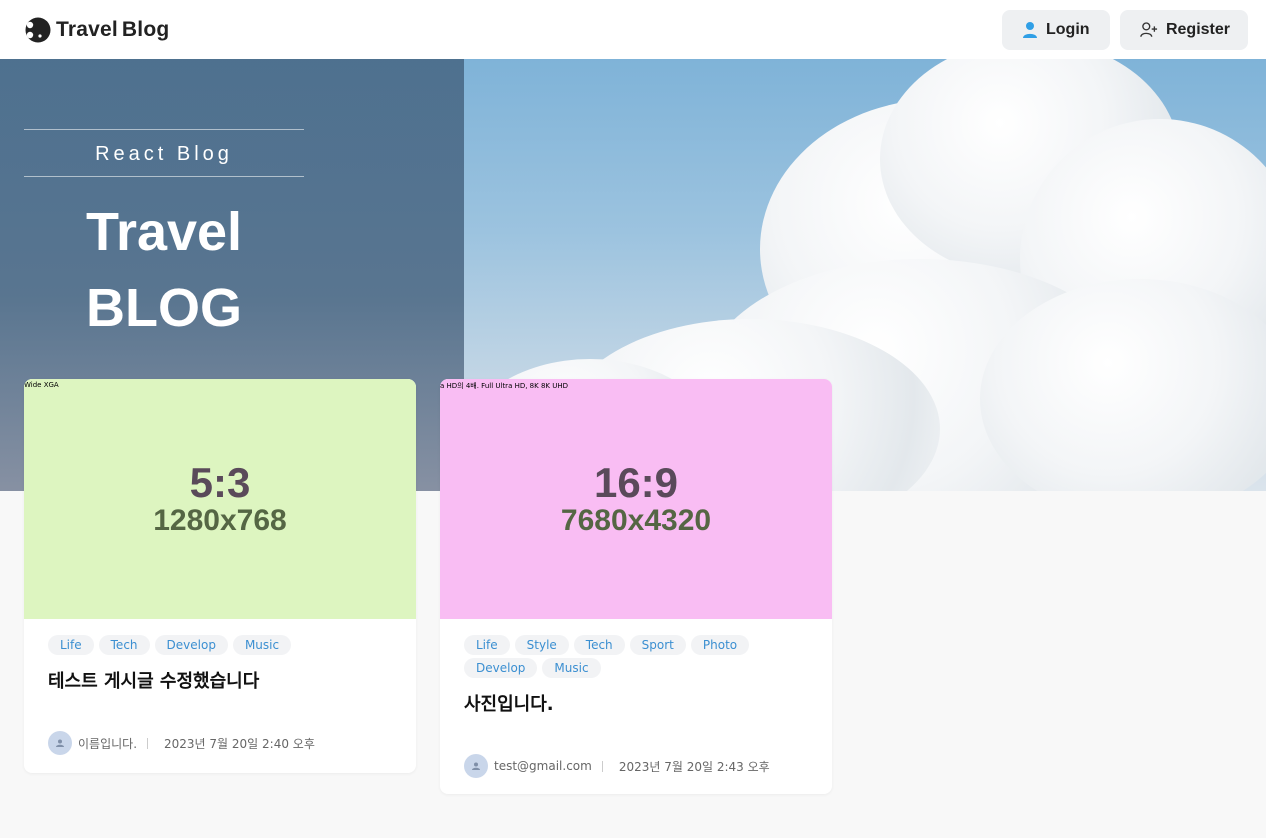 This screenshot has height=838, width=1266. What do you see at coordinates (720, 645) in the screenshot?
I see `tag-chip: Photo` at bounding box center [720, 645].